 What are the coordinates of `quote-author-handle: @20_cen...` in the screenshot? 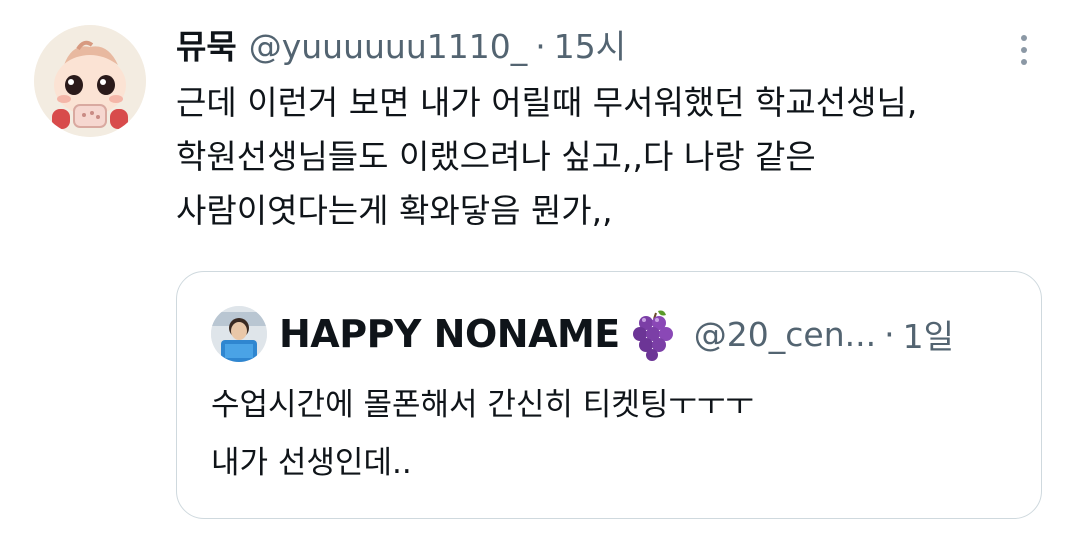 It's located at (785, 334).